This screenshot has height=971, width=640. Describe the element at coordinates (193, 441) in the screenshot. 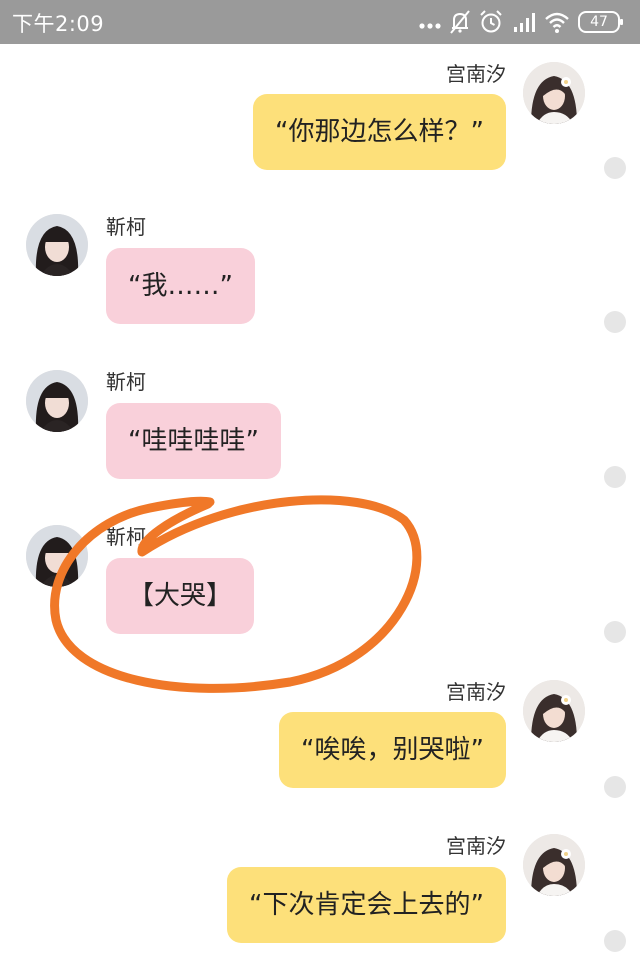

I see `message-bubble: “哇哇哇哇”` at that location.